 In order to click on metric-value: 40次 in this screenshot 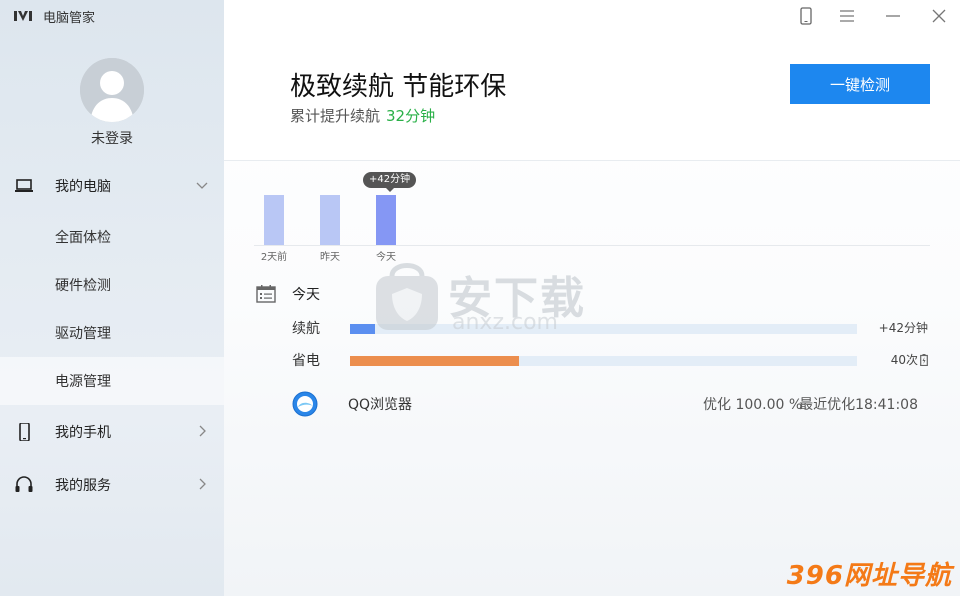, I will do `click(904, 360)`.